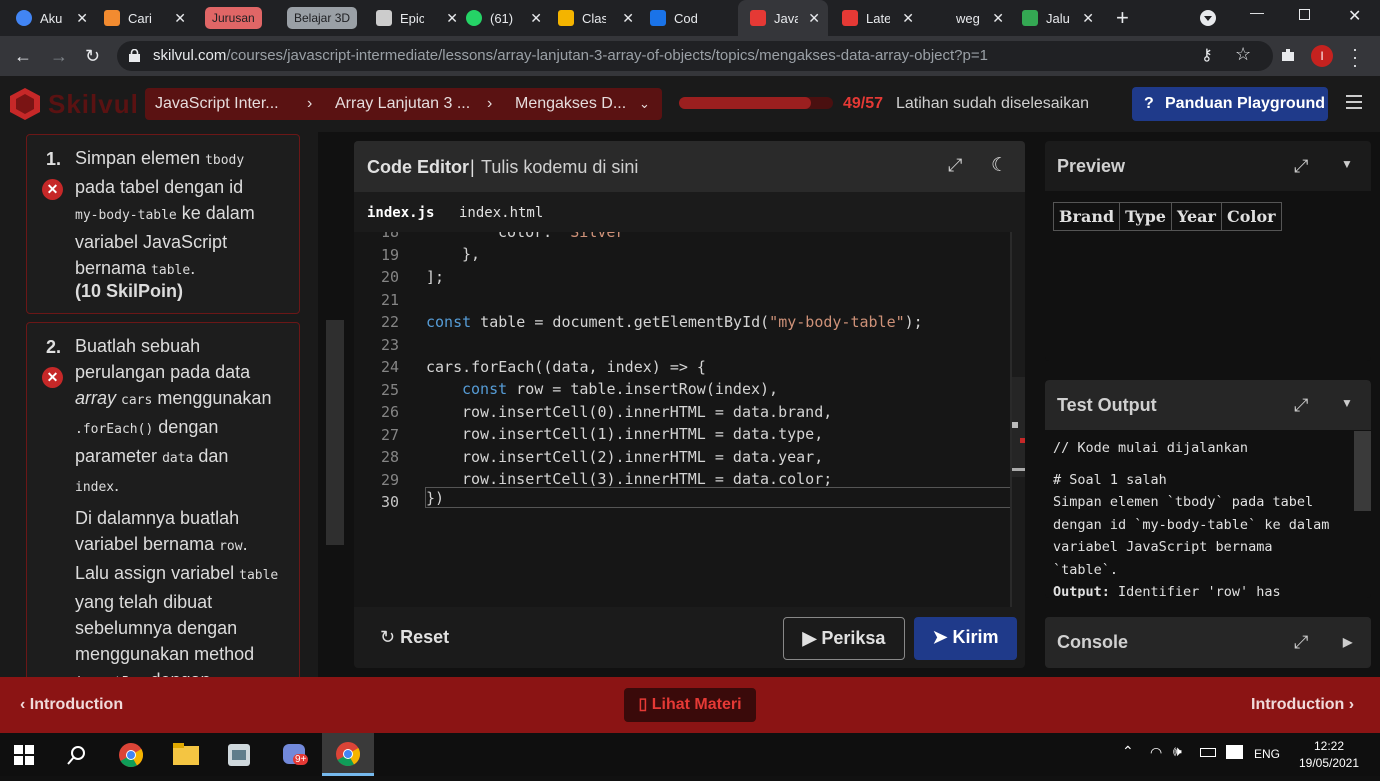 The height and width of the screenshot is (781, 1380). Describe the element at coordinates (501, 213) in the screenshot. I see `tab-index-html: index.html` at that location.